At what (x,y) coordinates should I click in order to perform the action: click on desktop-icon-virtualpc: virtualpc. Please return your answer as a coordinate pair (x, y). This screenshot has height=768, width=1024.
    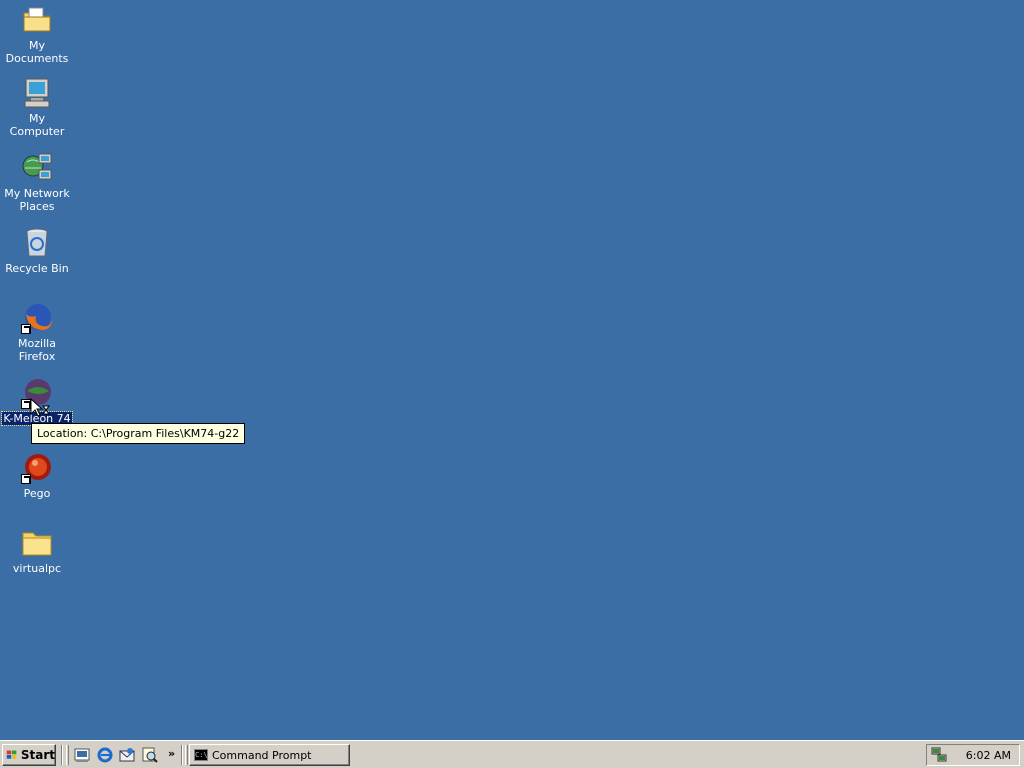
    Looking at the image, I should click on (37, 551).